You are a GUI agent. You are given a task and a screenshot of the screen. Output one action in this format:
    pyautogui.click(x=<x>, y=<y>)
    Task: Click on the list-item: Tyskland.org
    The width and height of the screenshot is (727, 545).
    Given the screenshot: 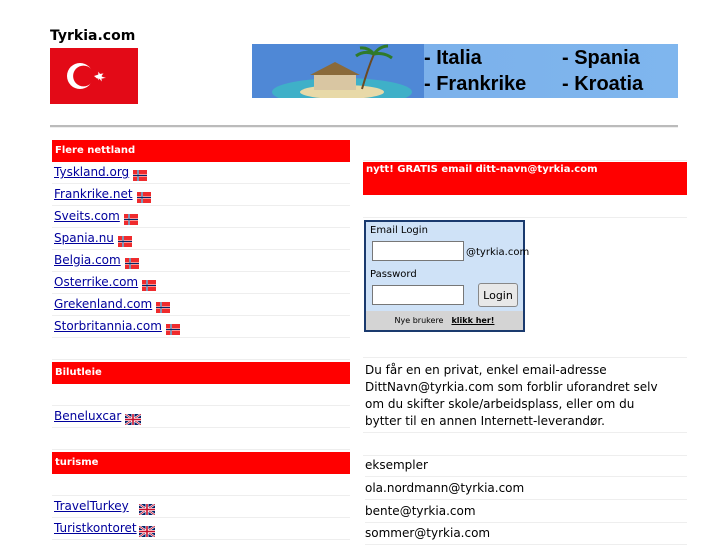 What is the action you would take?
    pyautogui.click(x=201, y=173)
    